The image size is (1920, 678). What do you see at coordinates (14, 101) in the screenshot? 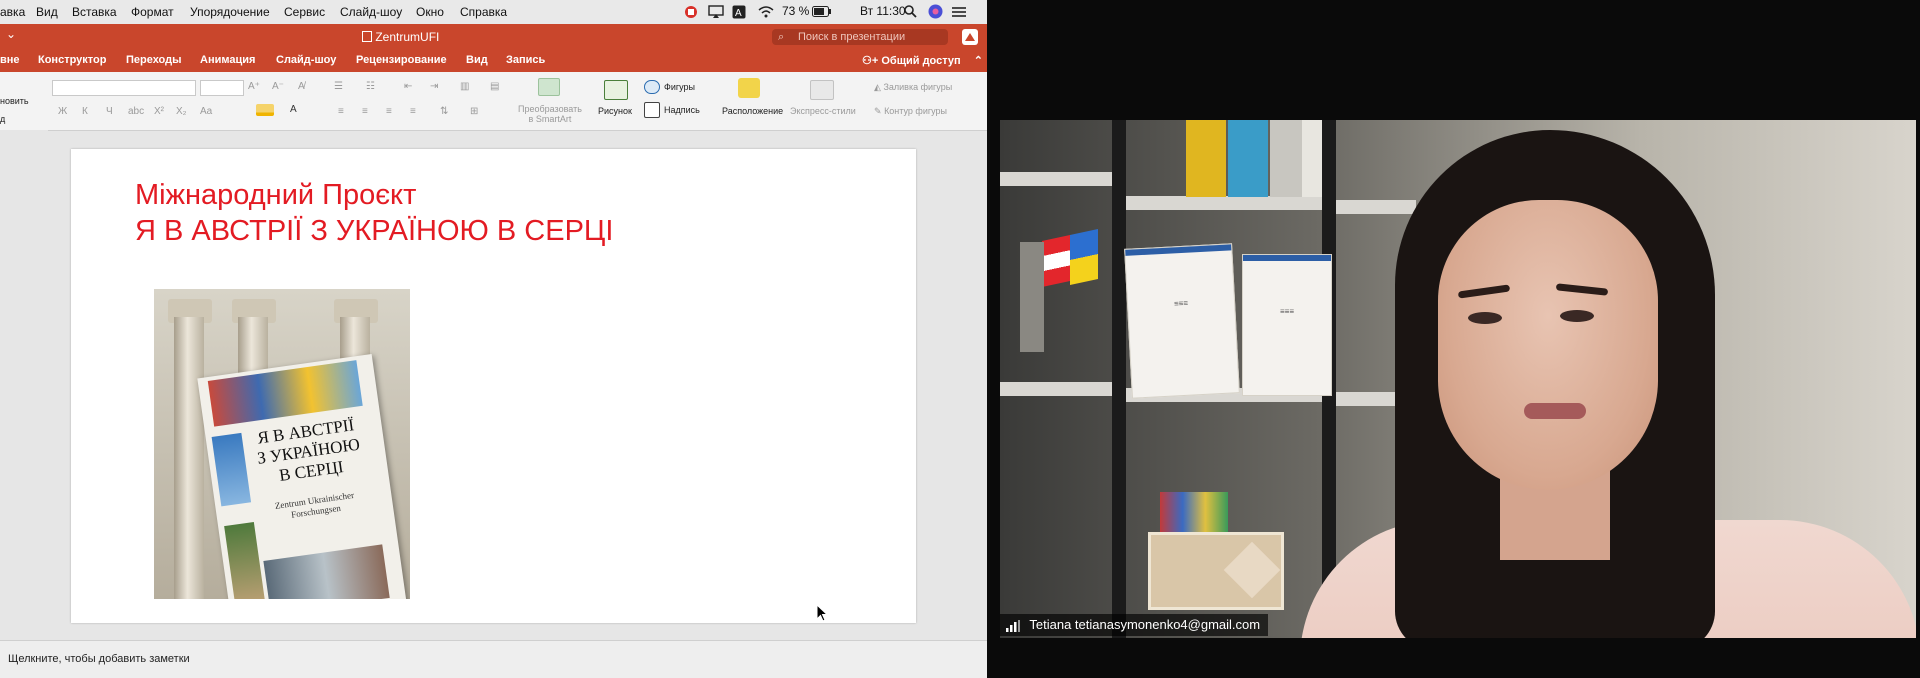
I see `restore-label: новить` at bounding box center [14, 101].